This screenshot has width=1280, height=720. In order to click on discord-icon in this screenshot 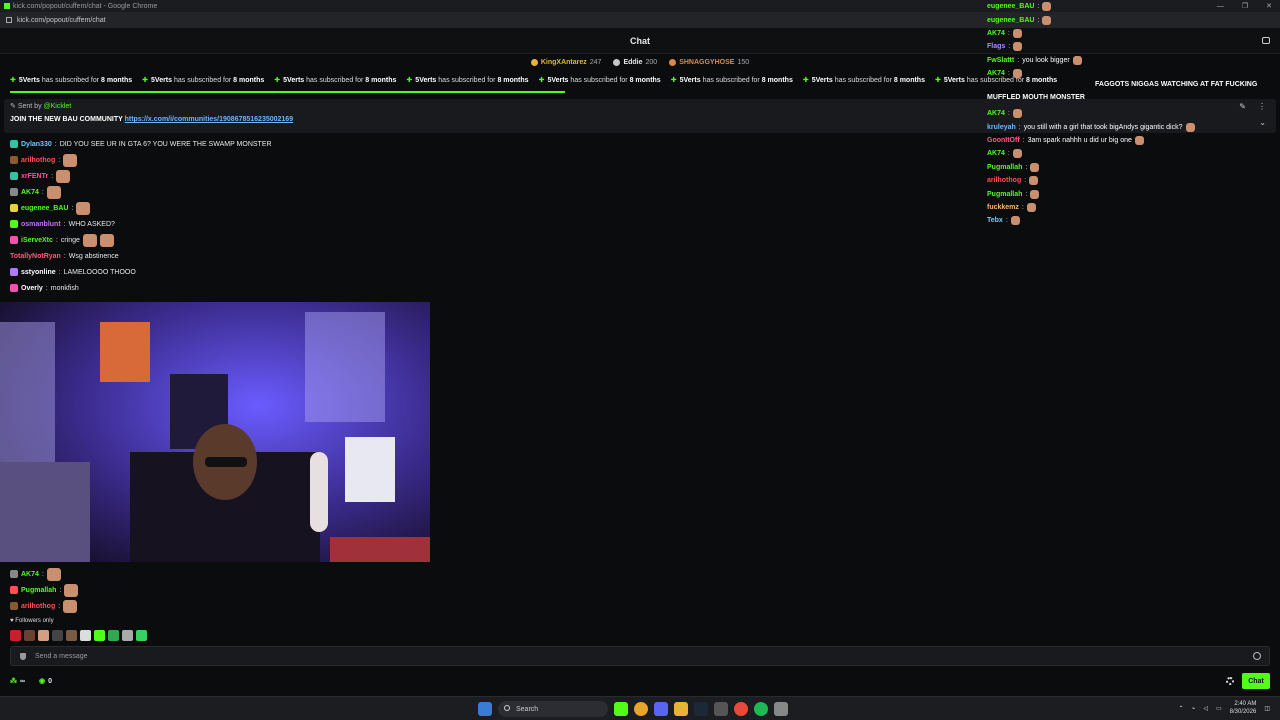, I will do `click(661, 709)`.